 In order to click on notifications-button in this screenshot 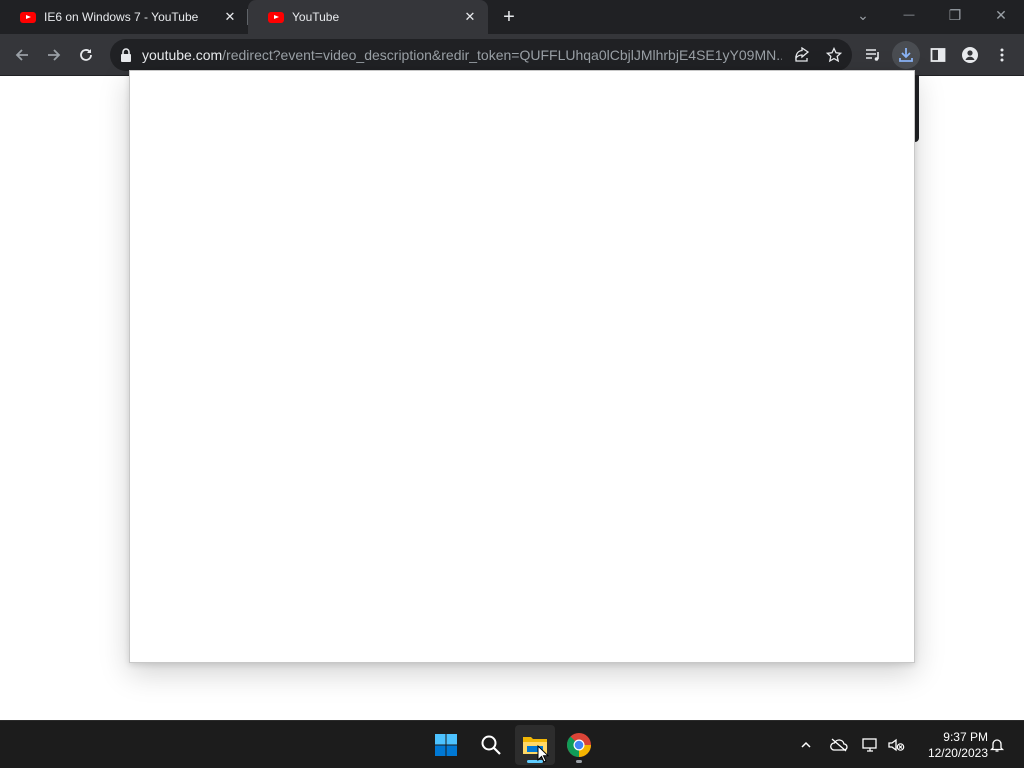, I will do `click(997, 744)`.